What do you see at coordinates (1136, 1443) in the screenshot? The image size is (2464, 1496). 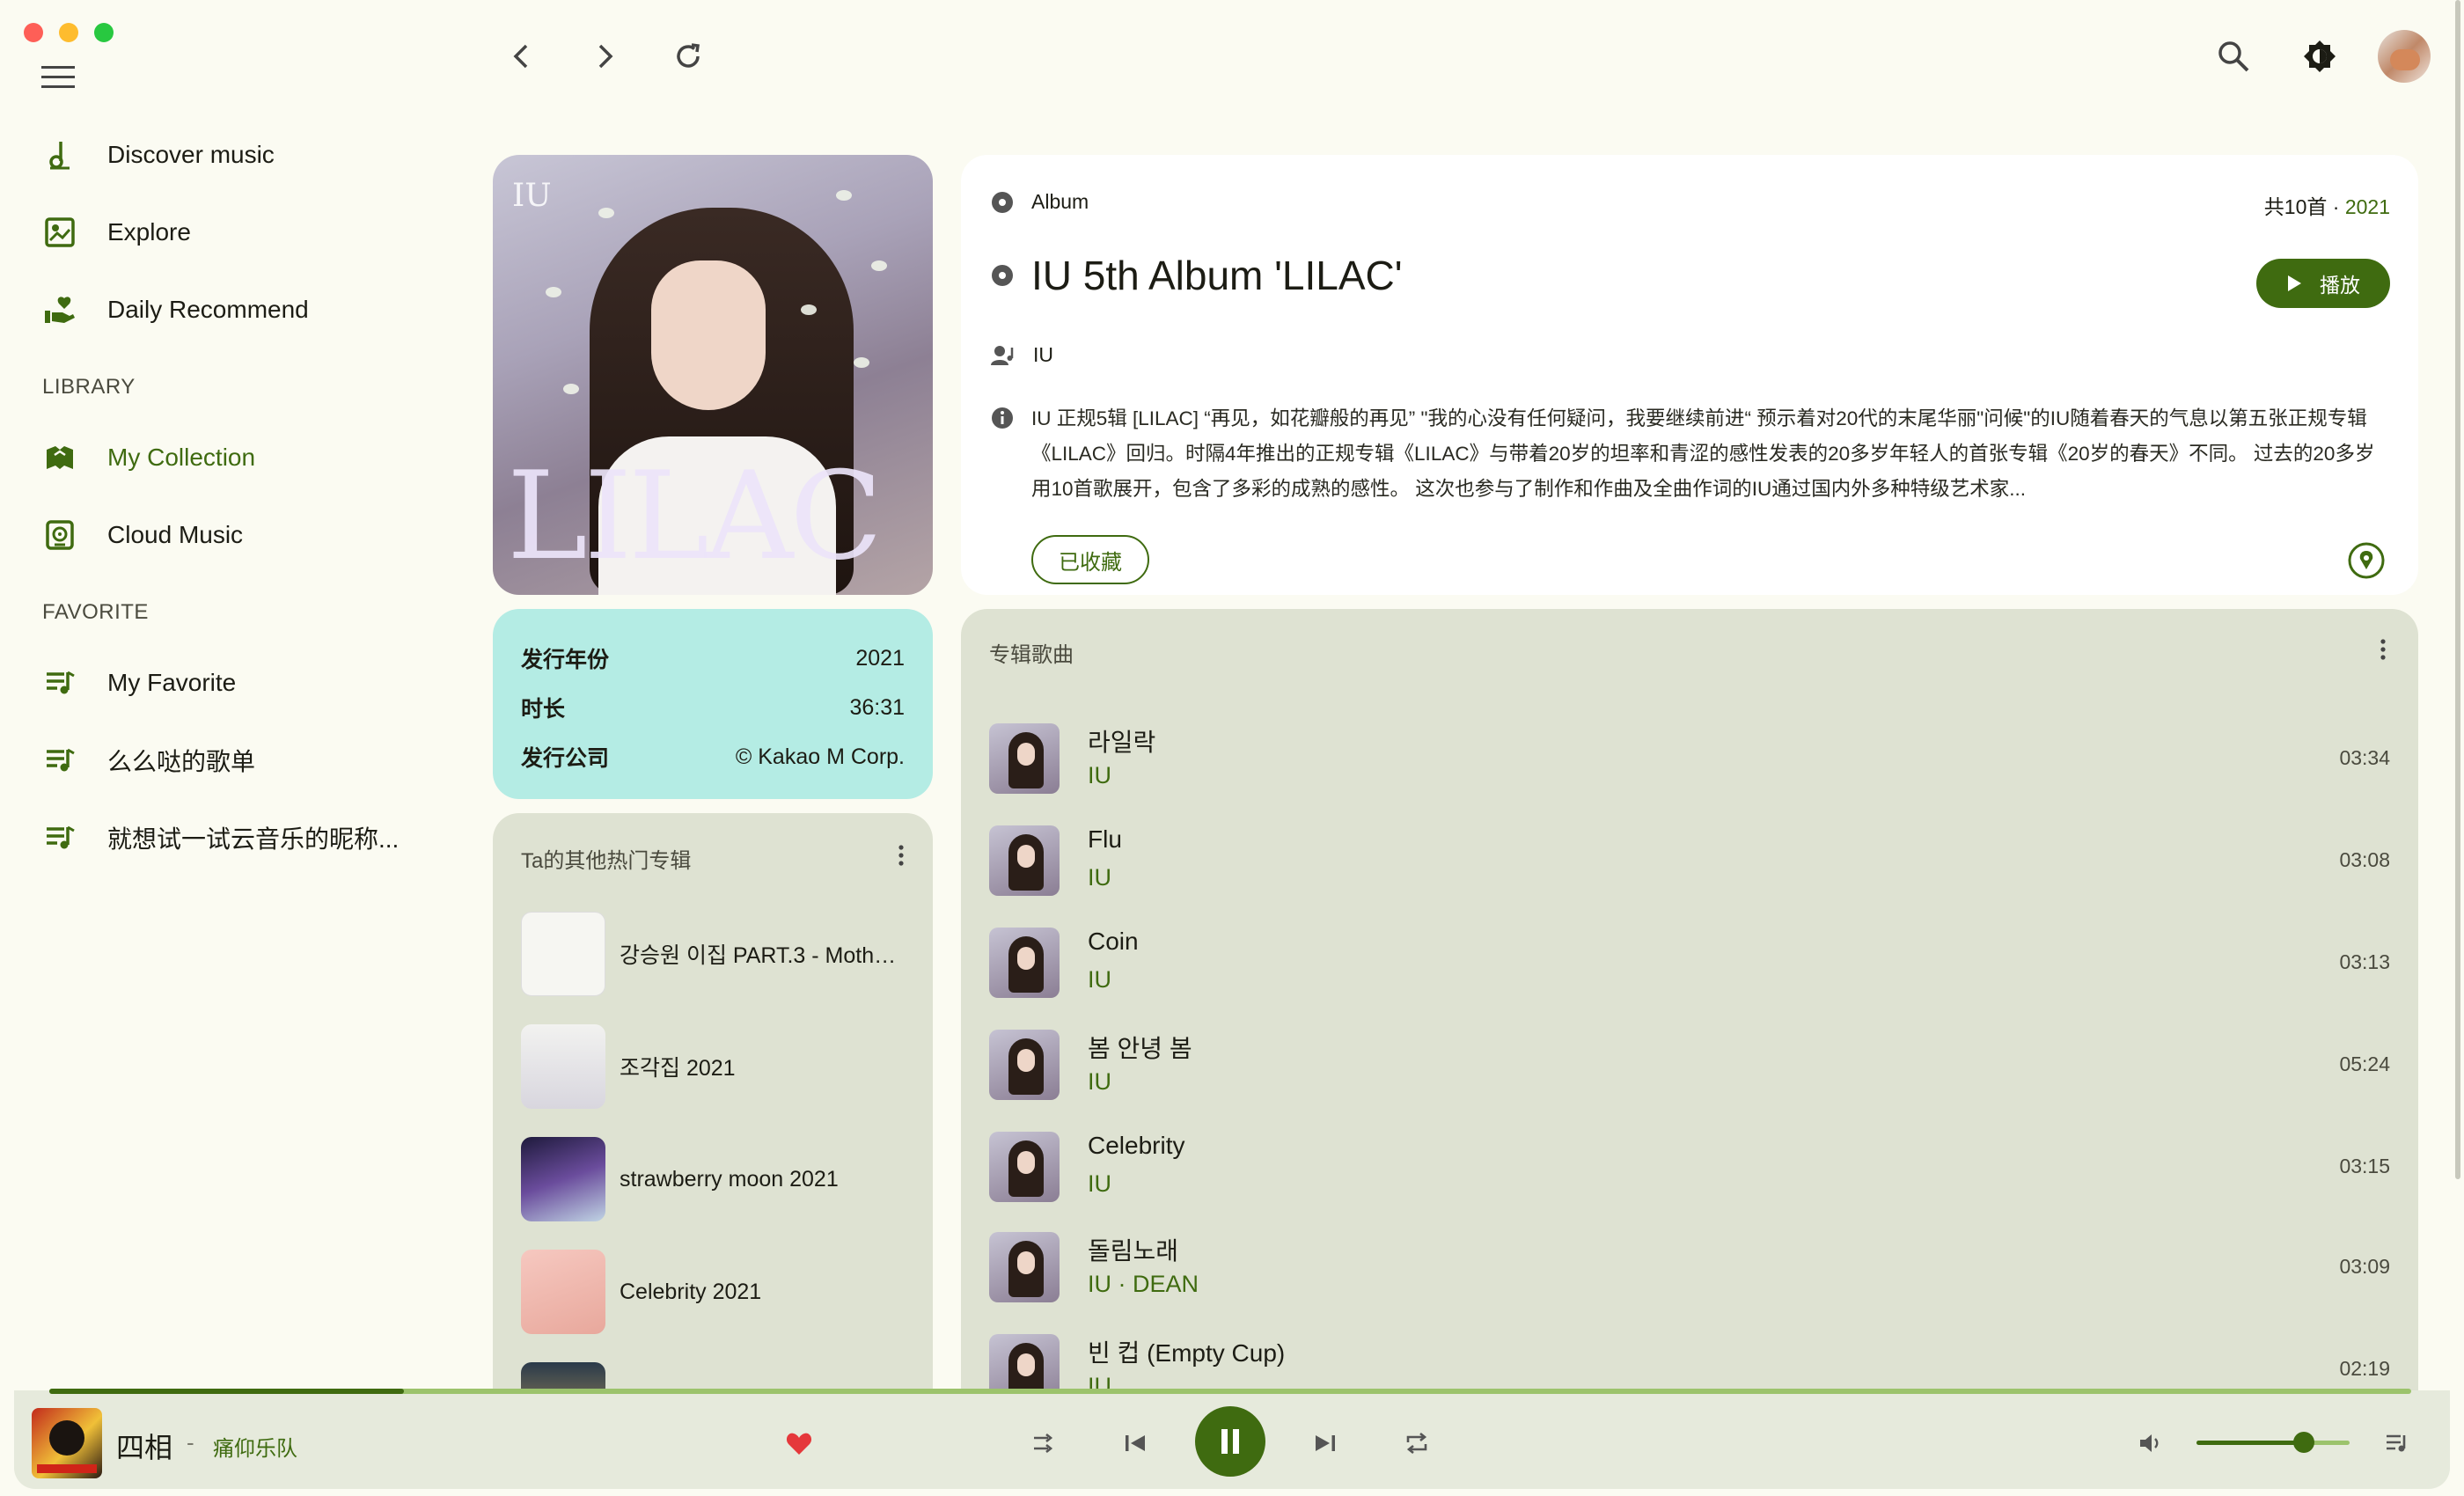 I see `previous-track-icon` at bounding box center [1136, 1443].